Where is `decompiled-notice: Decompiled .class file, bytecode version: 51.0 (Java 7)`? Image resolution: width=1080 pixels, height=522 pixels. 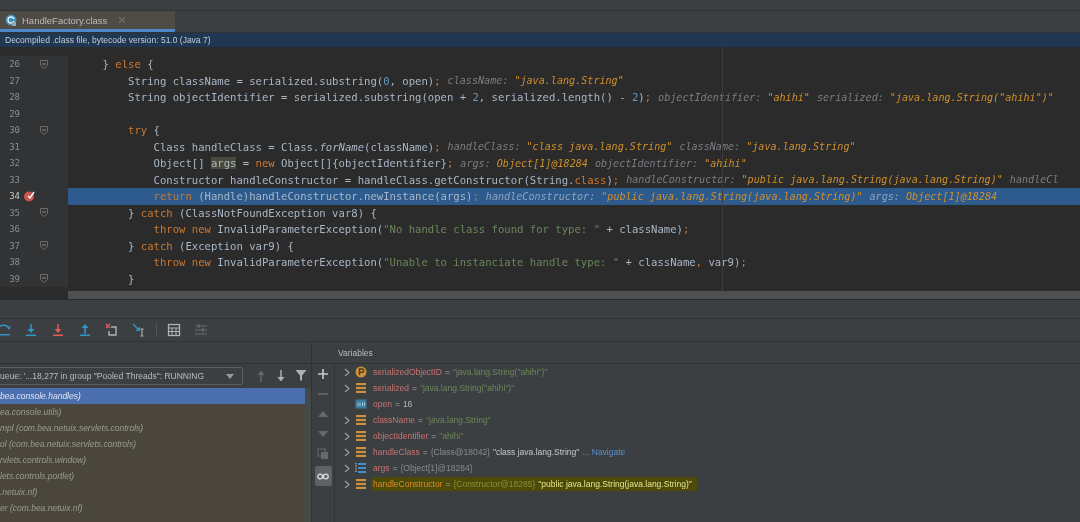
decompiled-notice: Decompiled .class file, bytecode version: 51.0 (Java 7) is located at coordinates (108, 40).